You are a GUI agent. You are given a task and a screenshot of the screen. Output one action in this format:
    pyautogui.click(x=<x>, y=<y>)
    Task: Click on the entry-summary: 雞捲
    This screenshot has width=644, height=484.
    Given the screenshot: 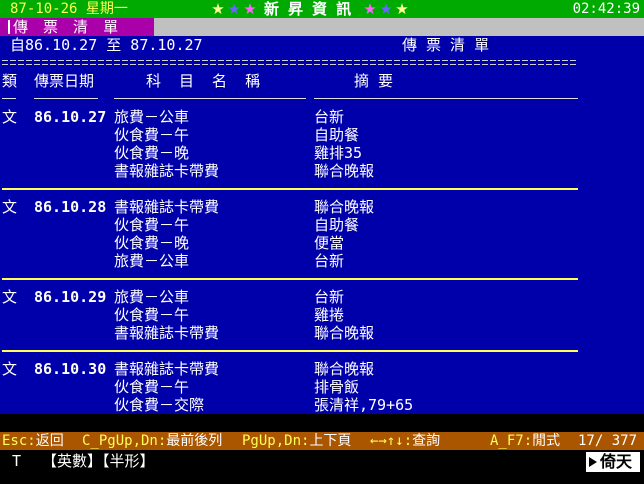 What is the action you would take?
    pyautogui.click(x=329, y=315)
    